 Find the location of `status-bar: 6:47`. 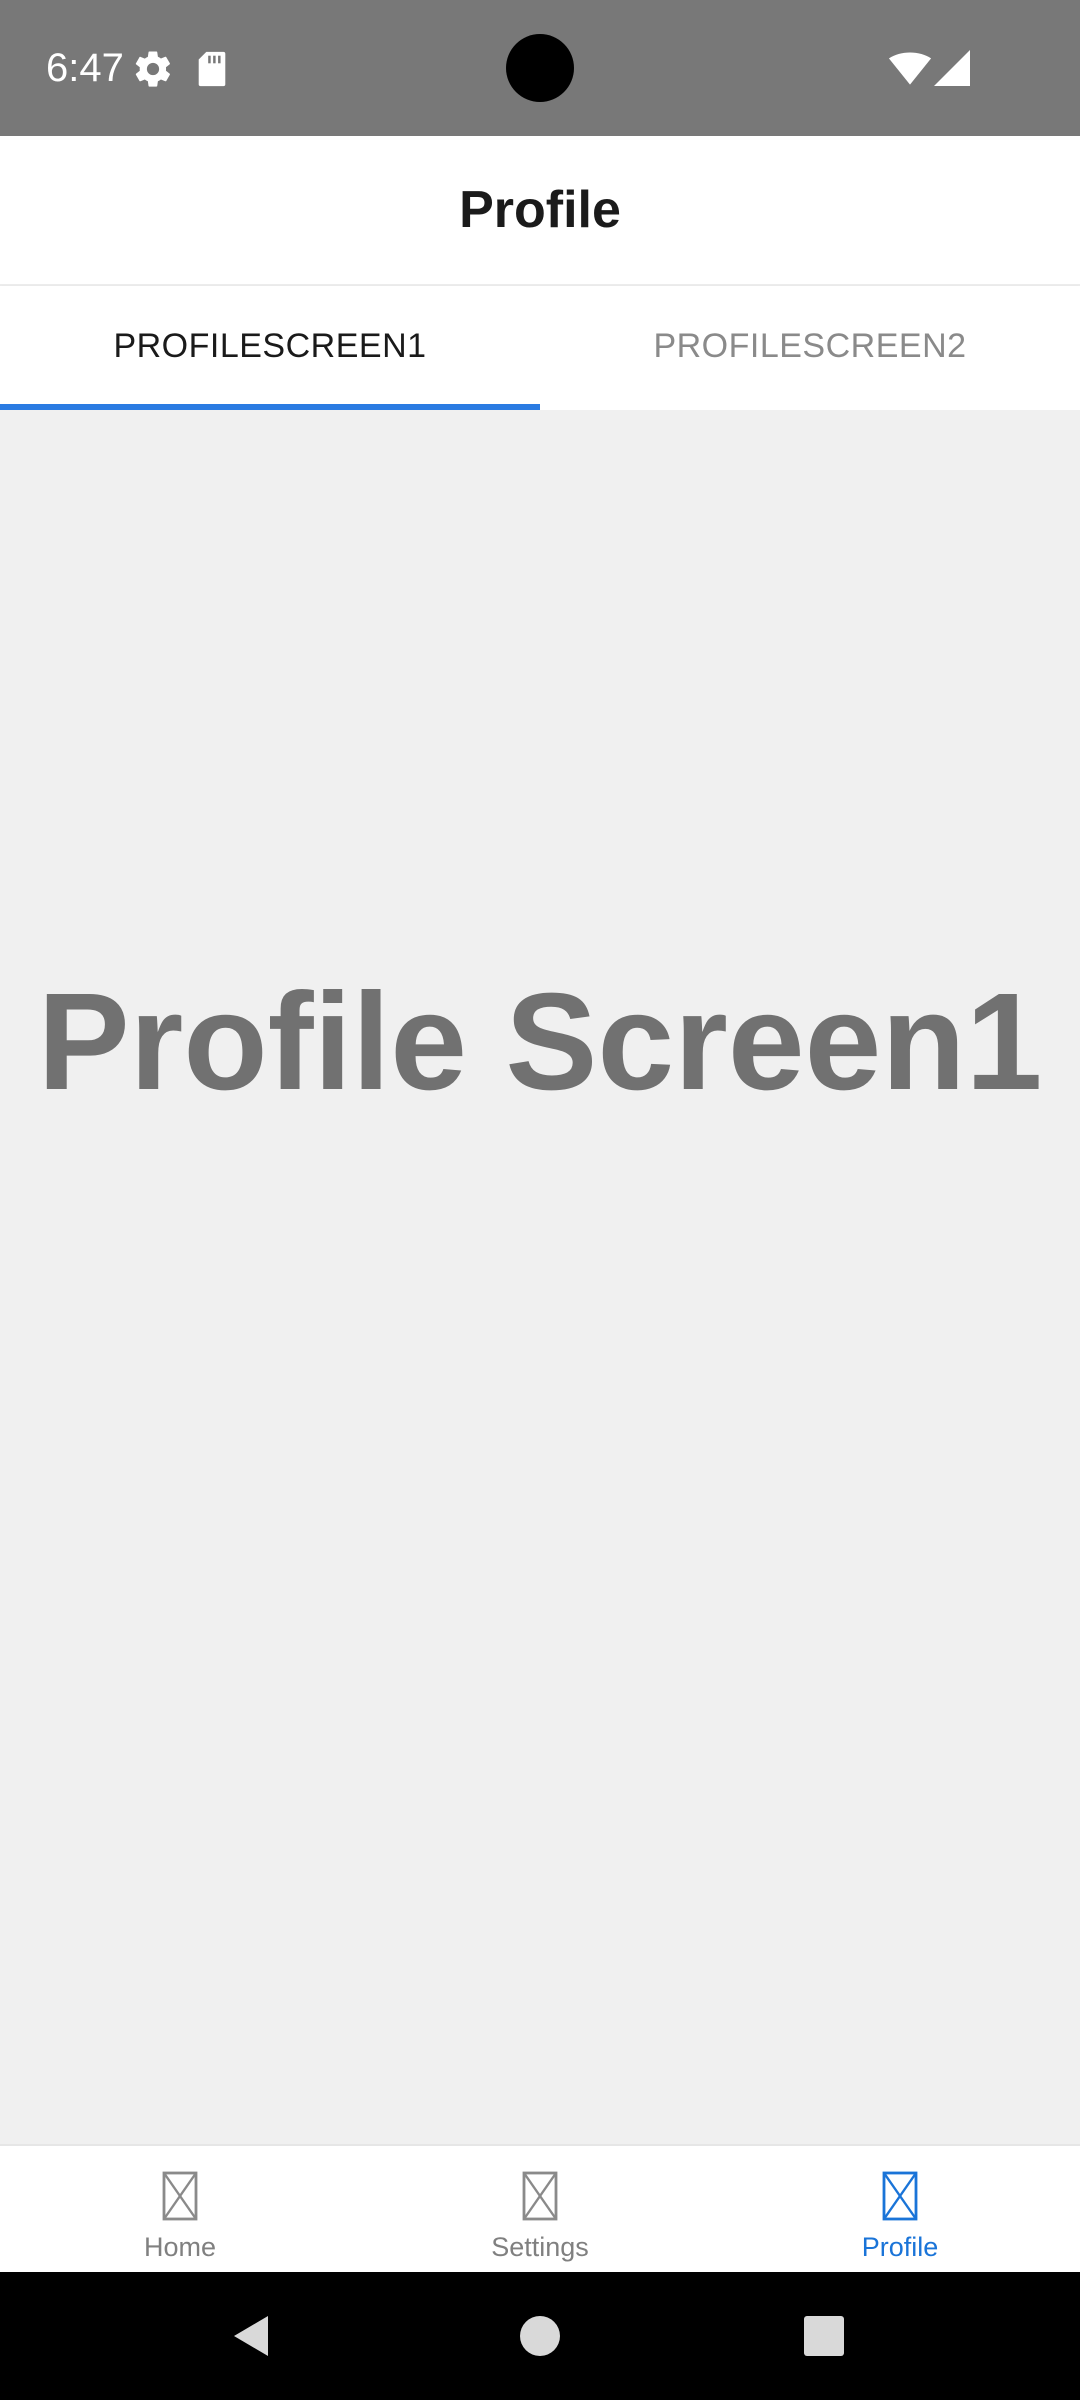

status-bar: 6:47 is located at coordinates (540, 68).